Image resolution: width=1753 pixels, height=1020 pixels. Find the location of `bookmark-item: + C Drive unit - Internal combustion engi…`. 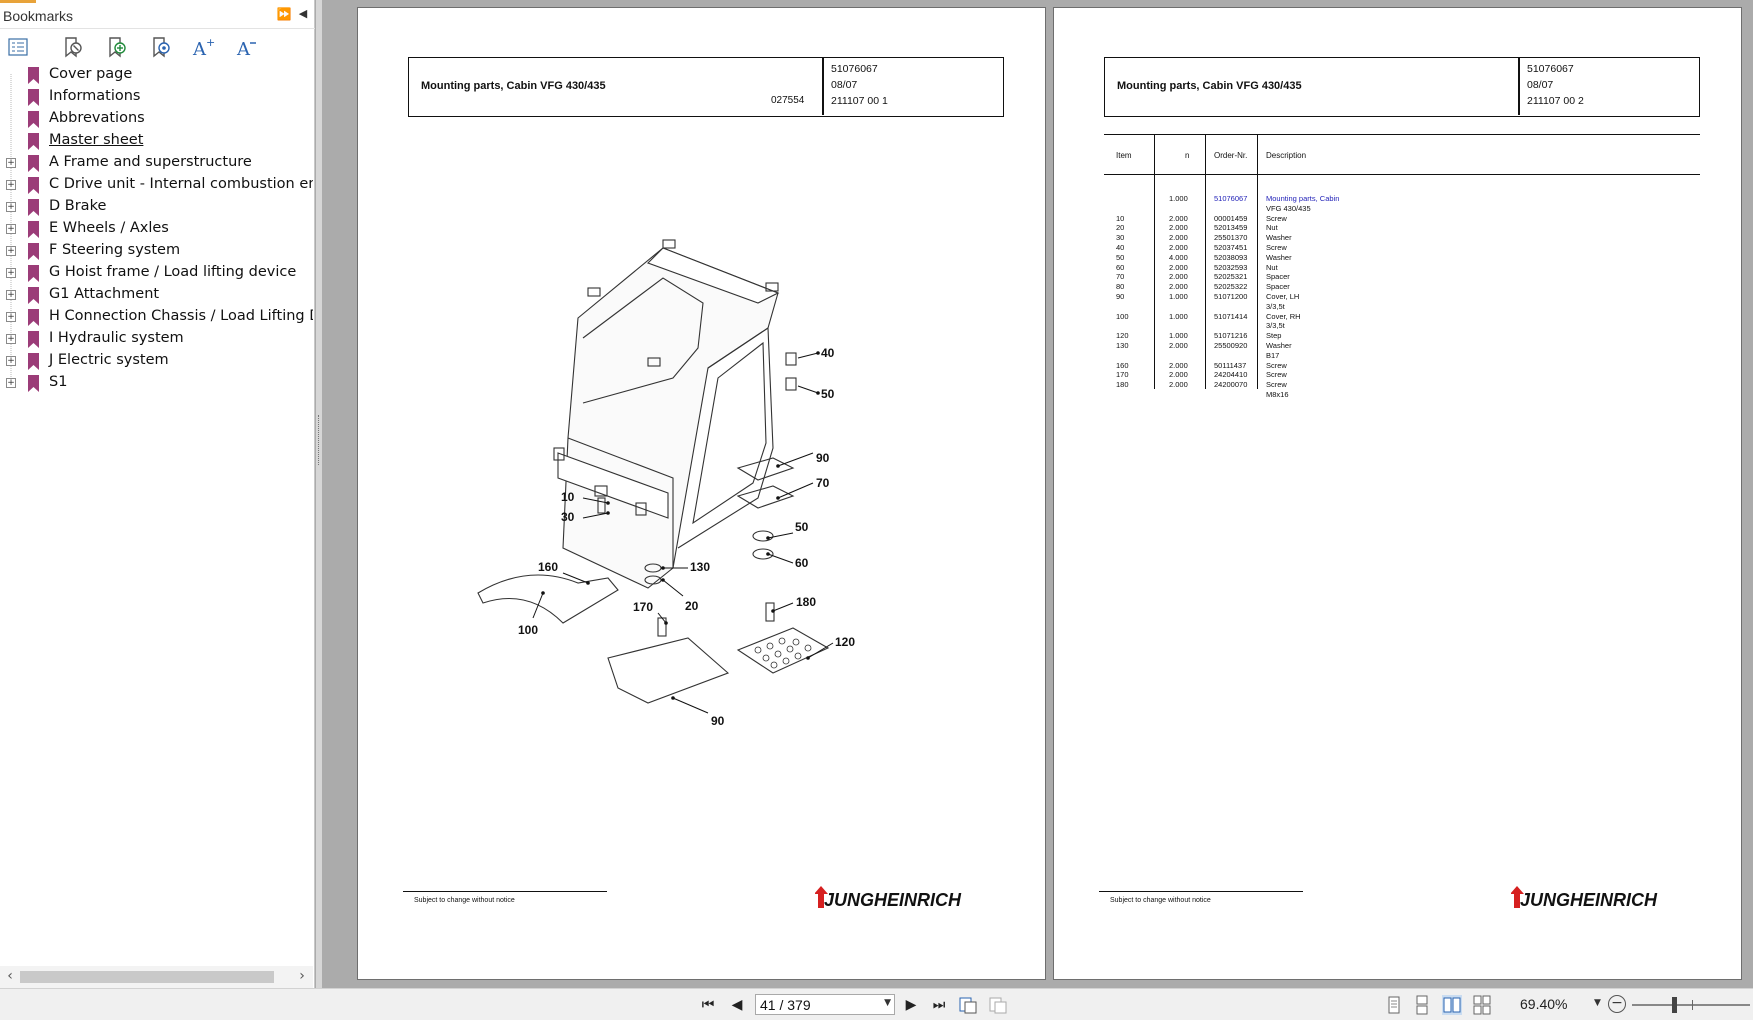

bookmark-item: + C Drive unit - Internal combustion engi… is located at coordinates (156, 185).